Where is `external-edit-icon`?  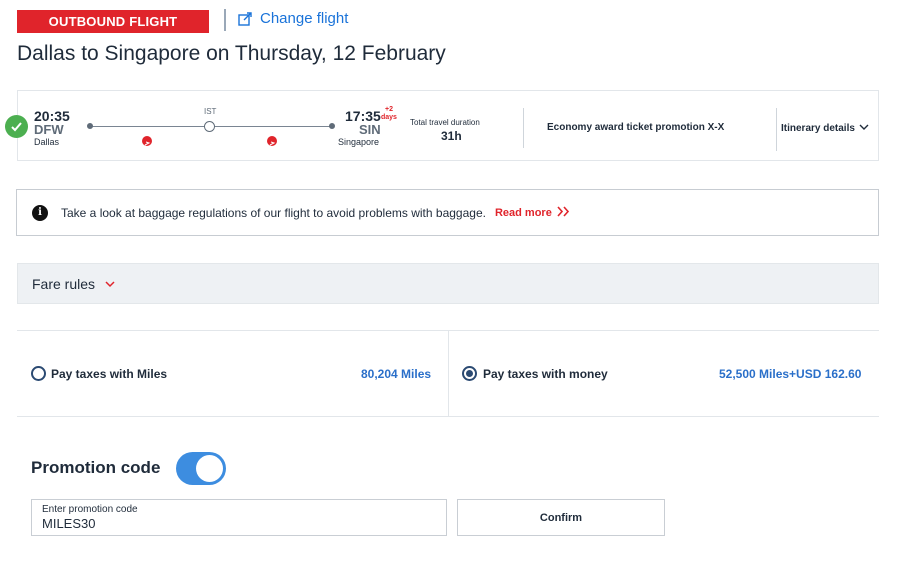
external-edit-icon is located at coordinates (245, 18).